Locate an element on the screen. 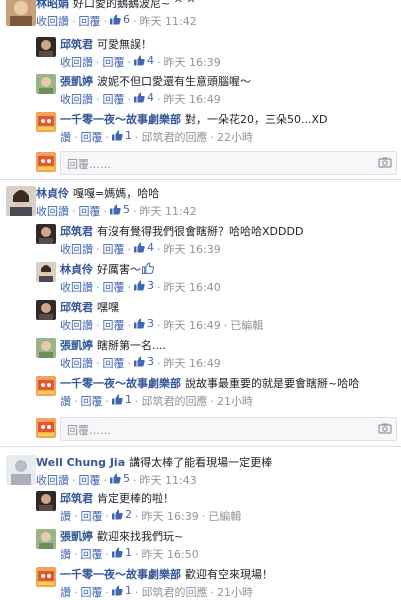 This screenshot has width=401, height=600. timestamp: 昨天 16:40 is located at coordinates (192, 287).